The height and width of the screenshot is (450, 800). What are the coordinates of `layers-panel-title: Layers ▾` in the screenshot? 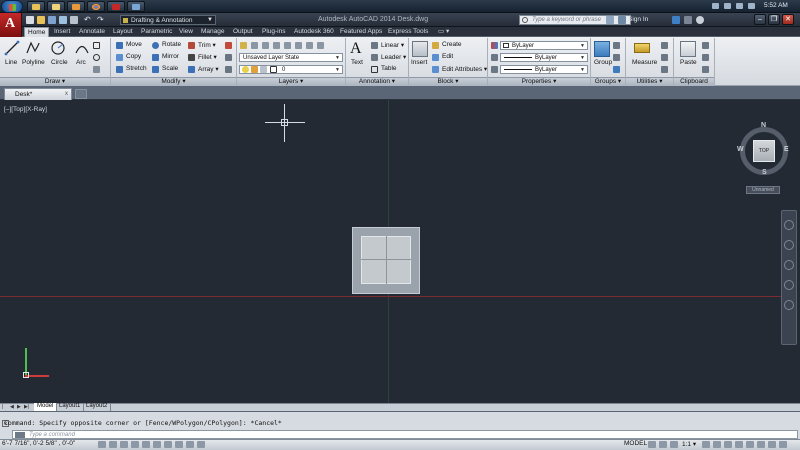 It's located at (291, 81).